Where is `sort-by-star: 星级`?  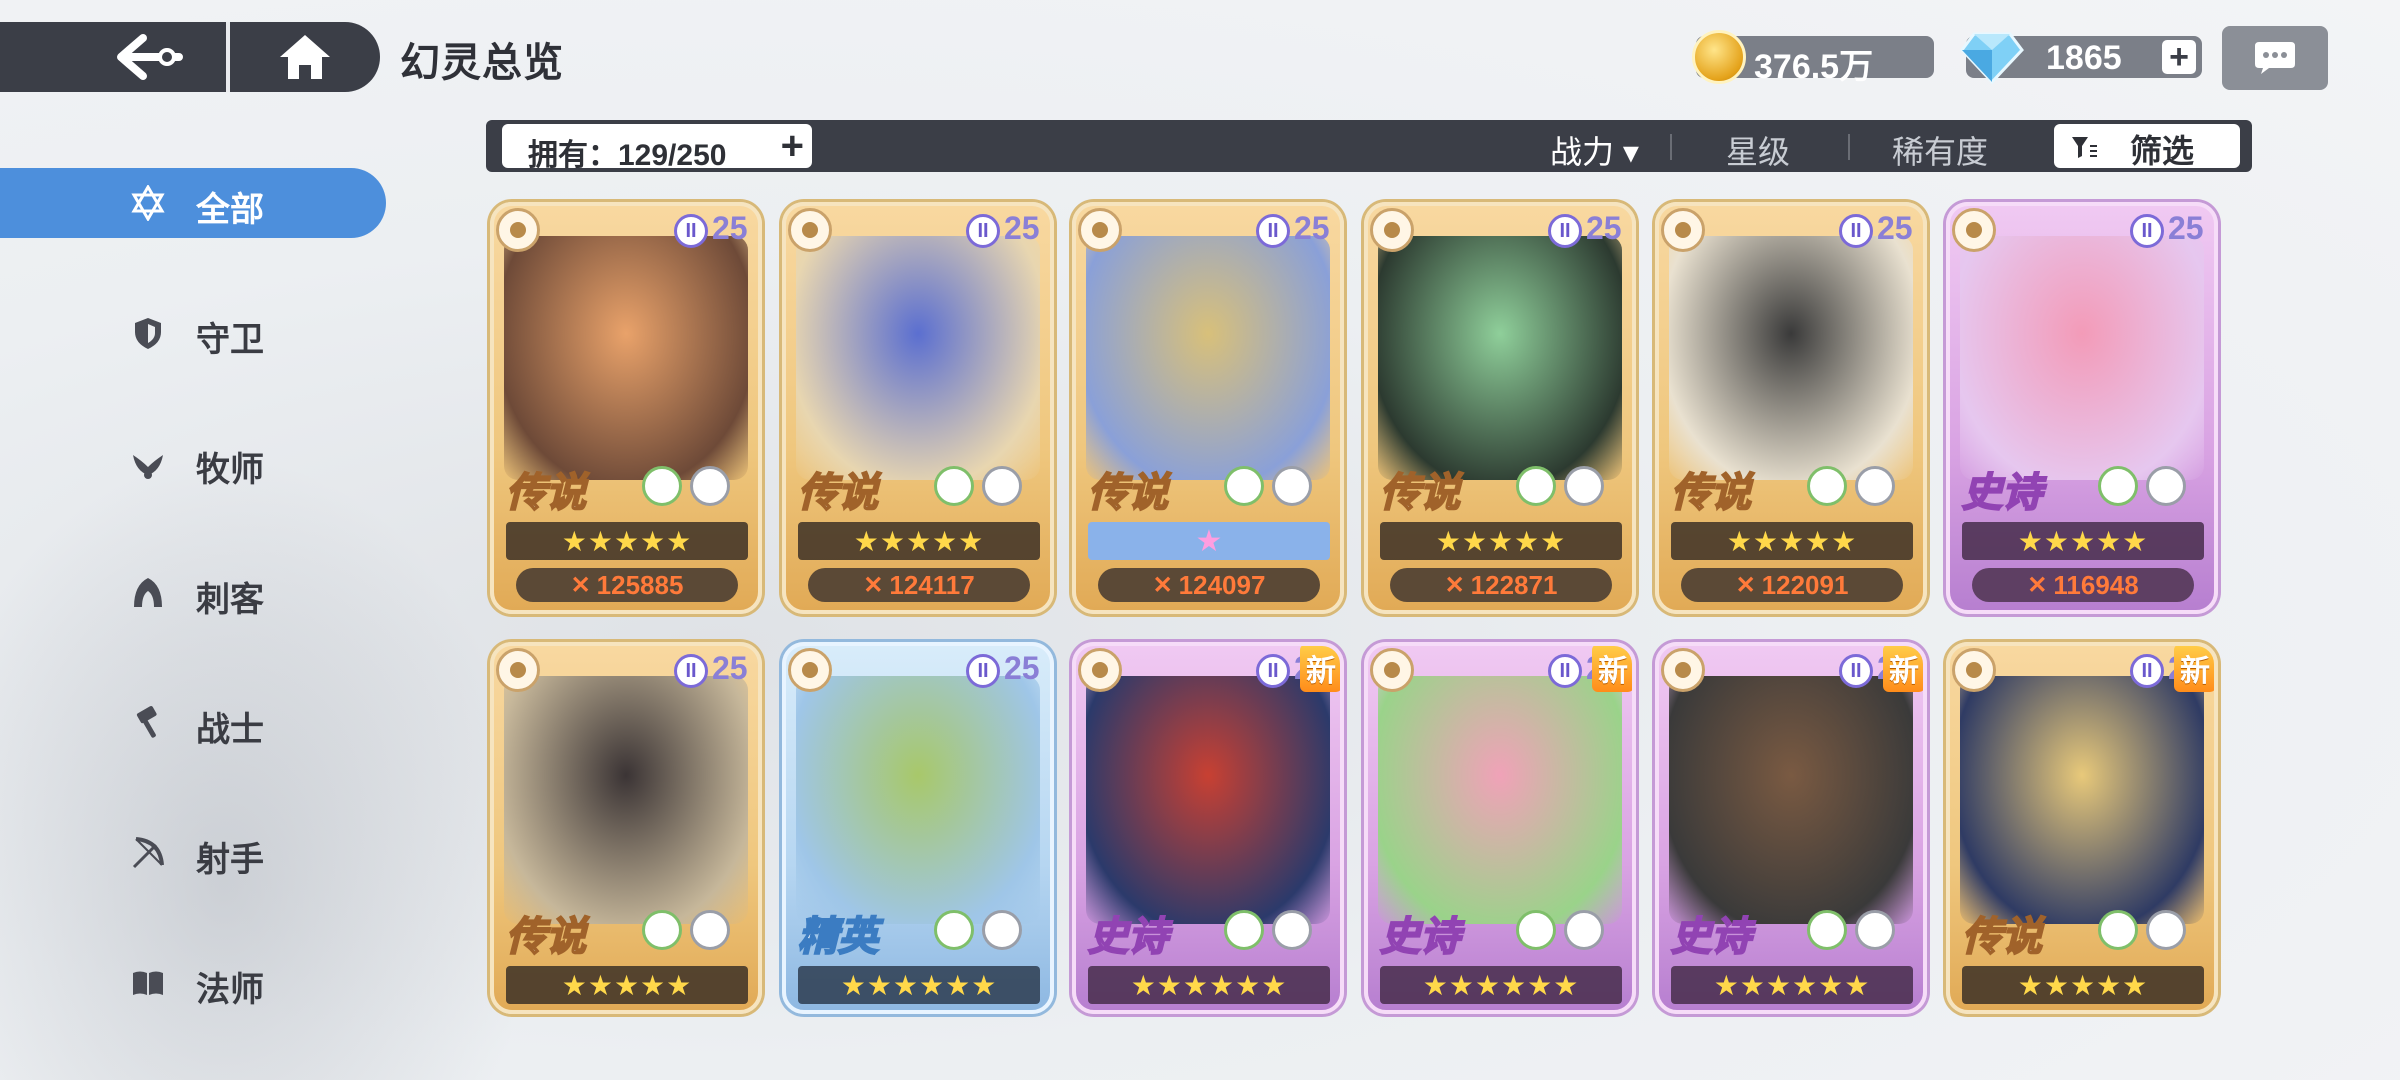
sort-by-star: 星级 is located at coordinates (1758, 150).